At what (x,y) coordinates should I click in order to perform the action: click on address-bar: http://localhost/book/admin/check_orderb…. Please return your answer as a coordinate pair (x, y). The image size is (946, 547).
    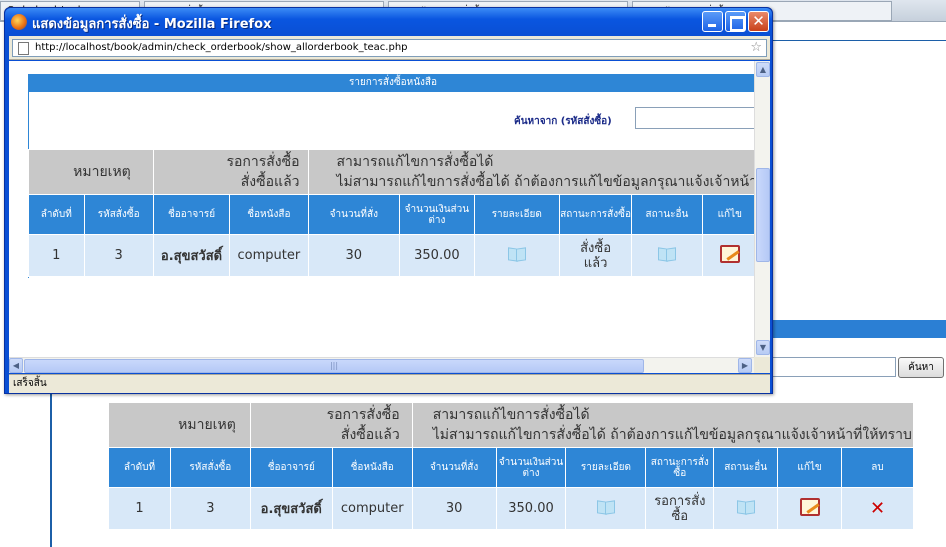
    Looking at the image, I should click on (389, 48).